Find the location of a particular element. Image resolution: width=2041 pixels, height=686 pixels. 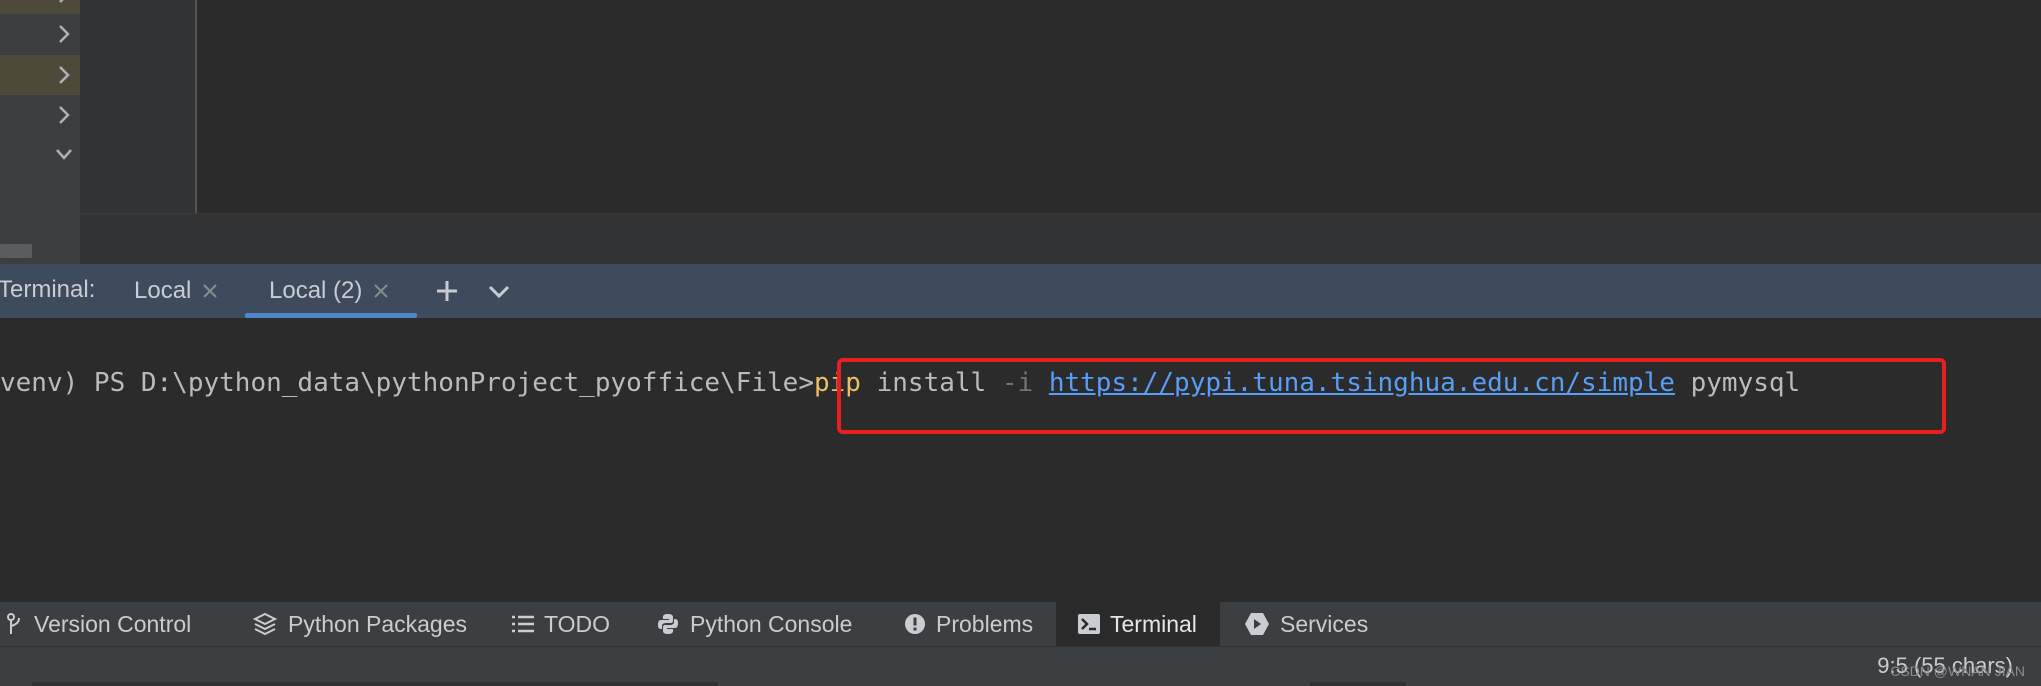

tool-problems: Problems is located at coordinates (968, 624).